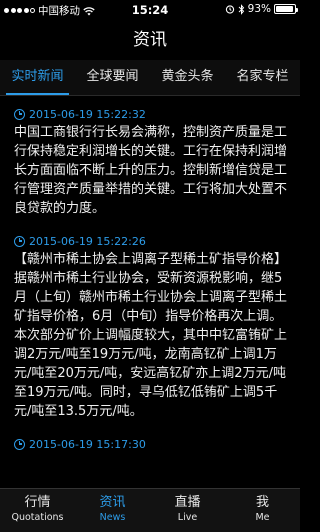 The height and width of the screenshot is (532, 320). I want to click on bottom-tab-me: 我 Me, so click(262, 510).